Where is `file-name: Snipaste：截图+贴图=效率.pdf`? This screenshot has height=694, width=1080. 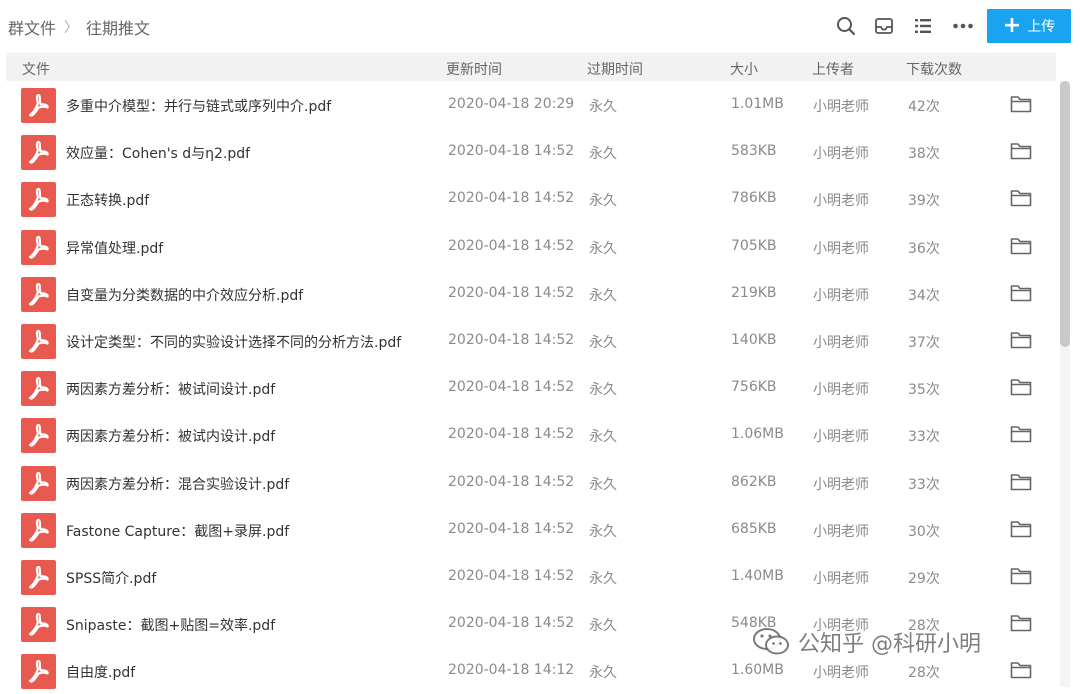 file-name: Snipaste：截图+贴图=效率.pdf is located at coordinates (170, 625).